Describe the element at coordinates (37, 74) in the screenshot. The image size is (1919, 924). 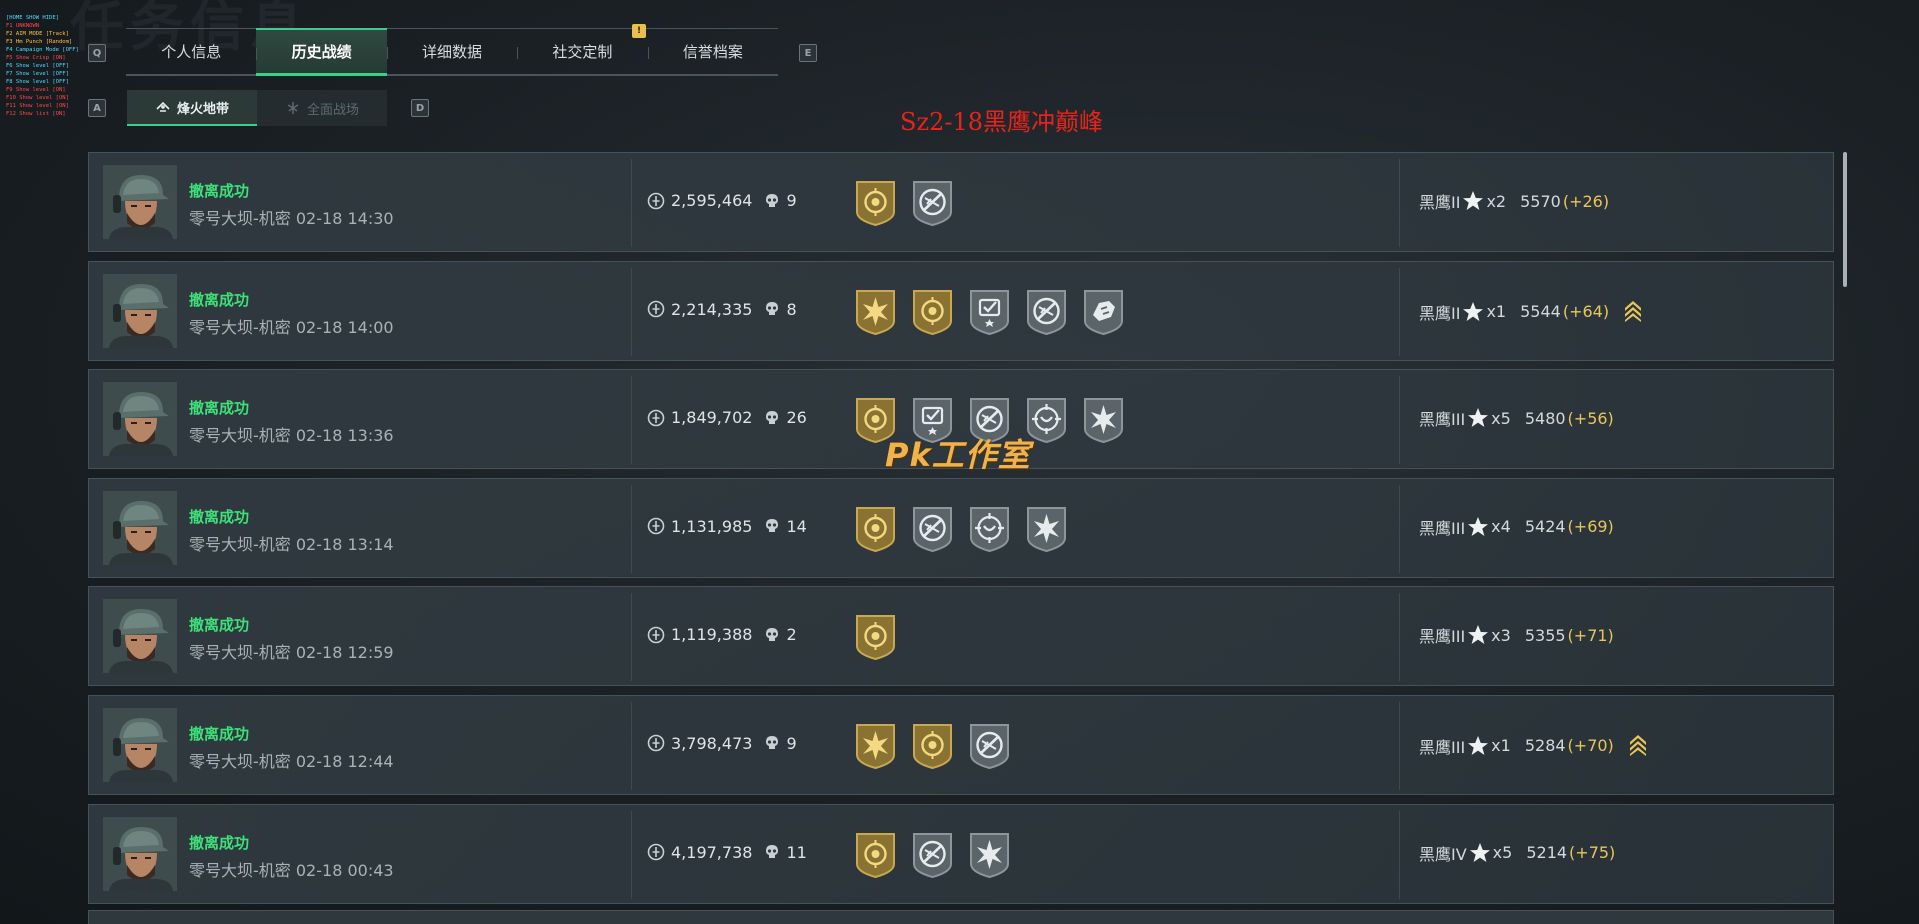
I see `debug-line: F7 Show level [OFF]` at that location.